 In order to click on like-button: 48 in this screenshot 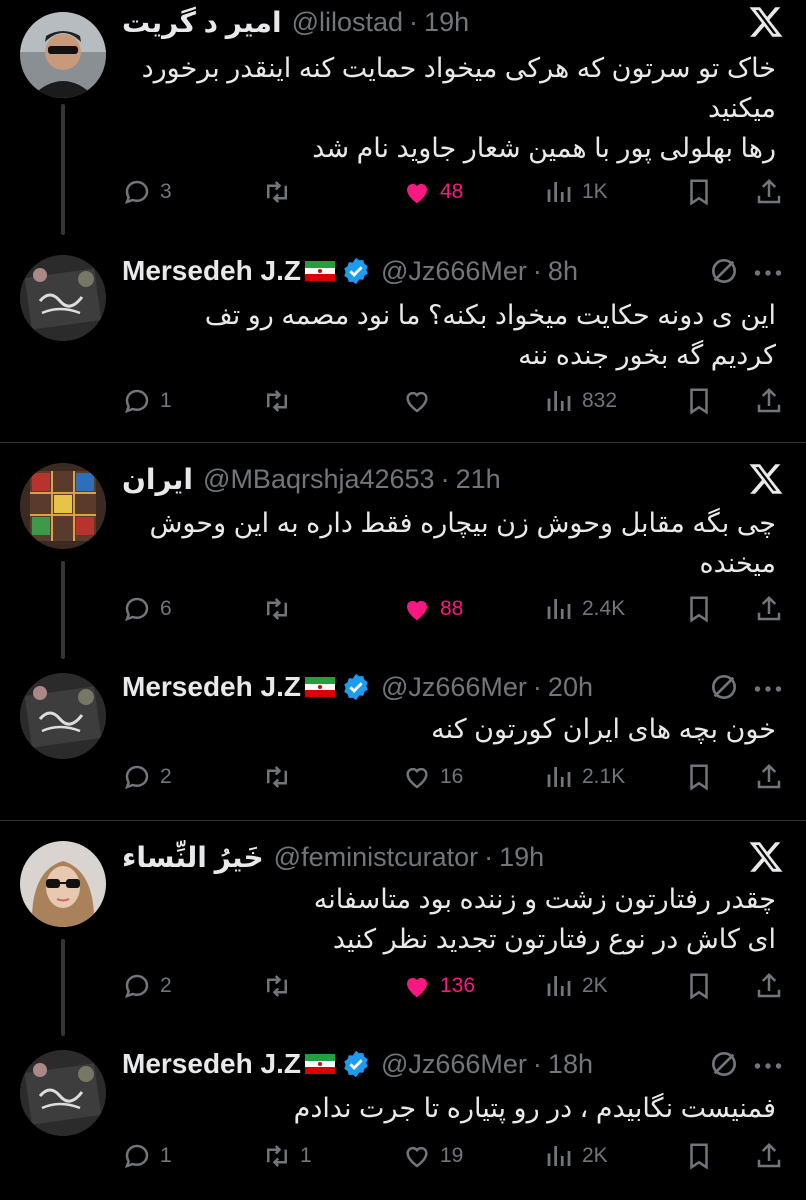, I will do `click(432, 192)`.